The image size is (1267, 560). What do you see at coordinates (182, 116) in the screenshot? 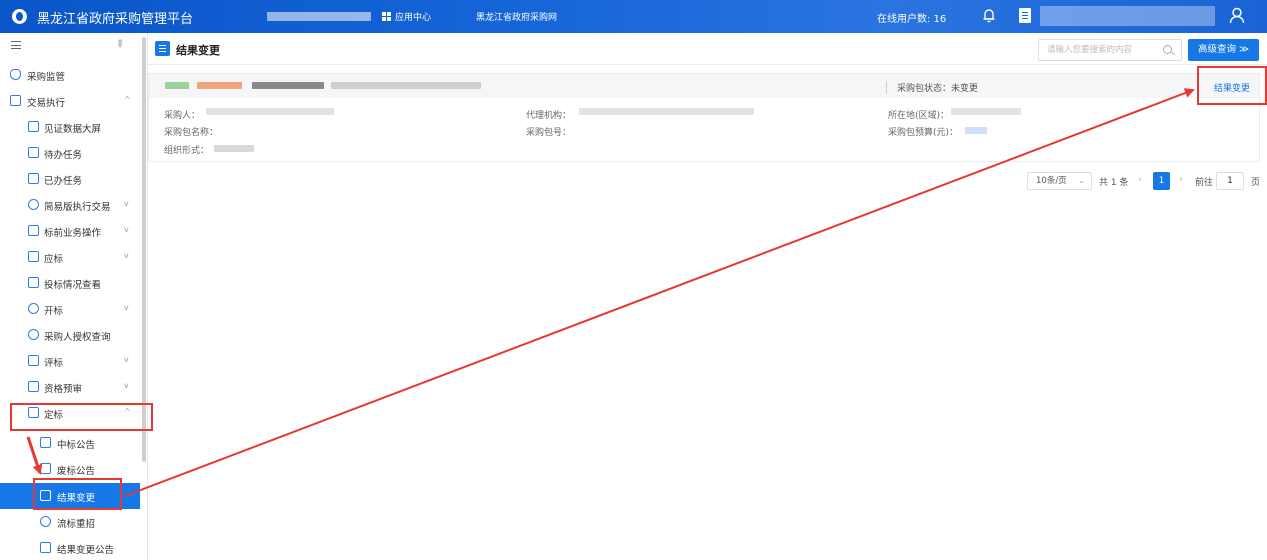
I see `purchaser-label: 采购人：` at bounding box center [182, 116].